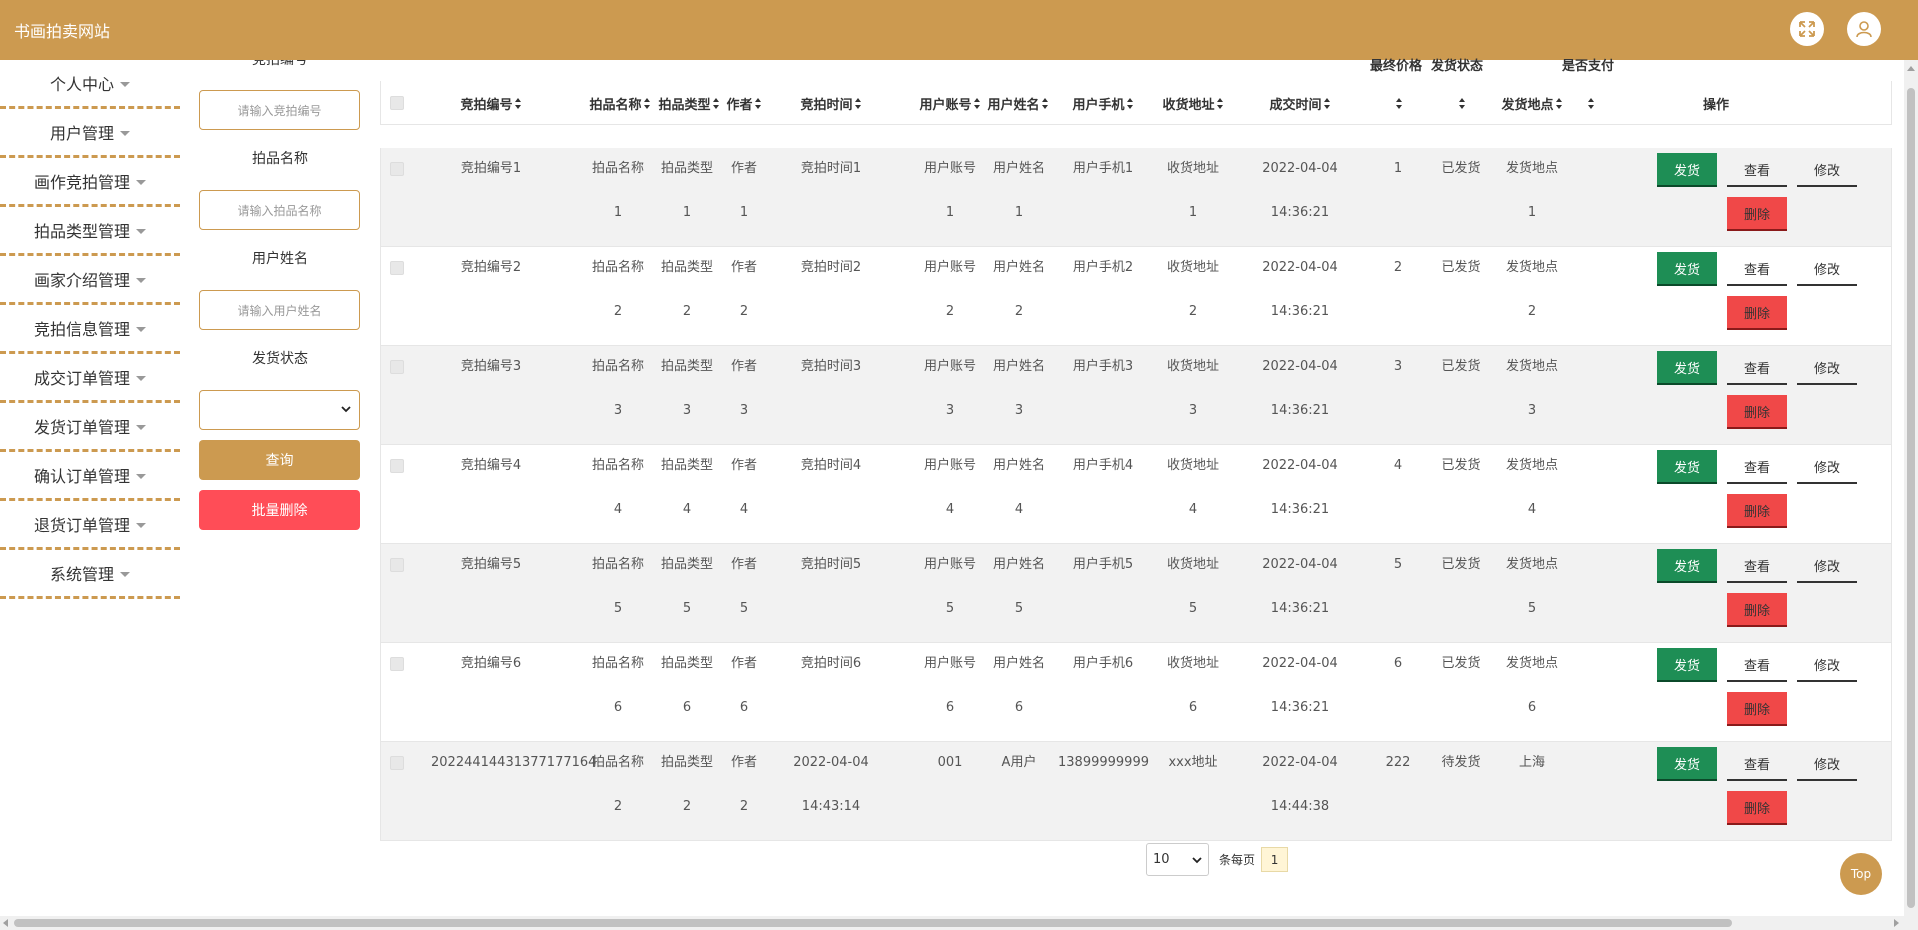  I want to click on sidebar-item-system: 系统管理, so click(90, 574).